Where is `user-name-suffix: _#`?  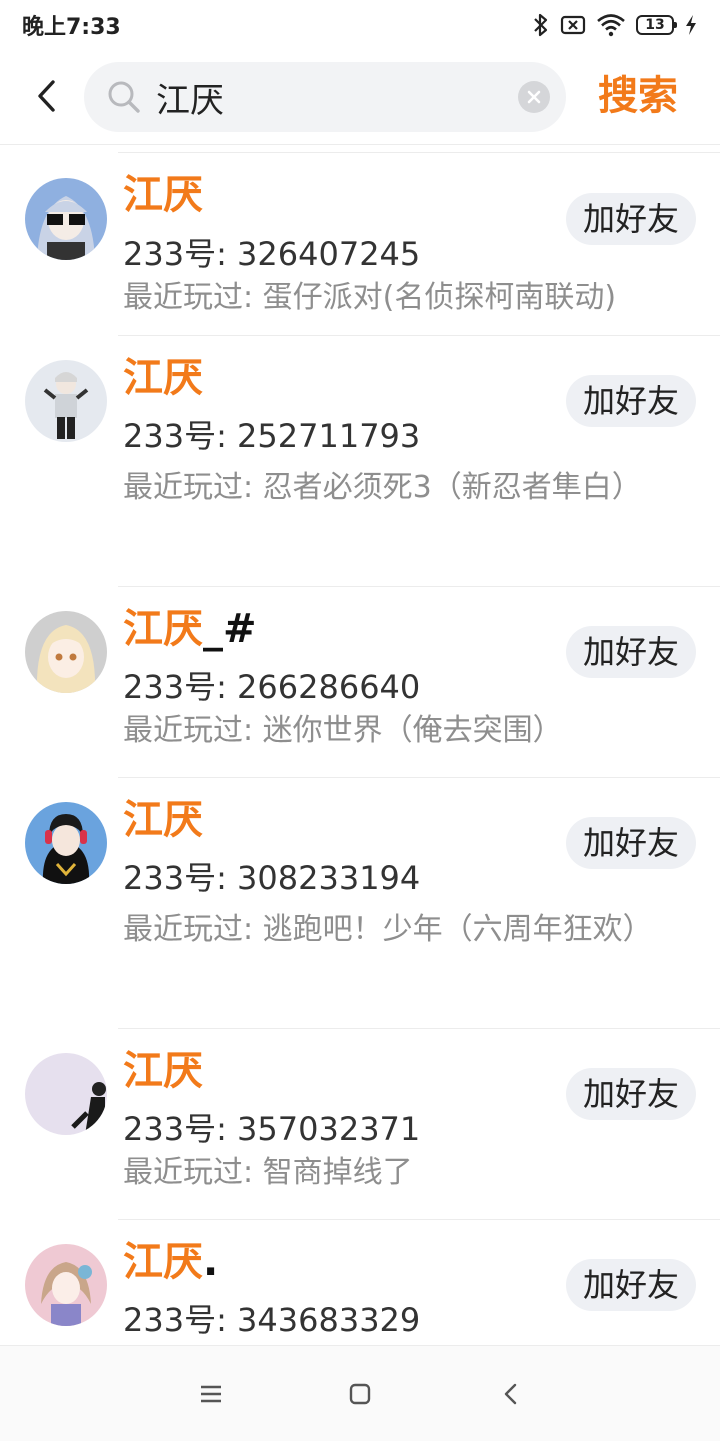 user-name-suffix: _# is located at coordinates (230, 629).